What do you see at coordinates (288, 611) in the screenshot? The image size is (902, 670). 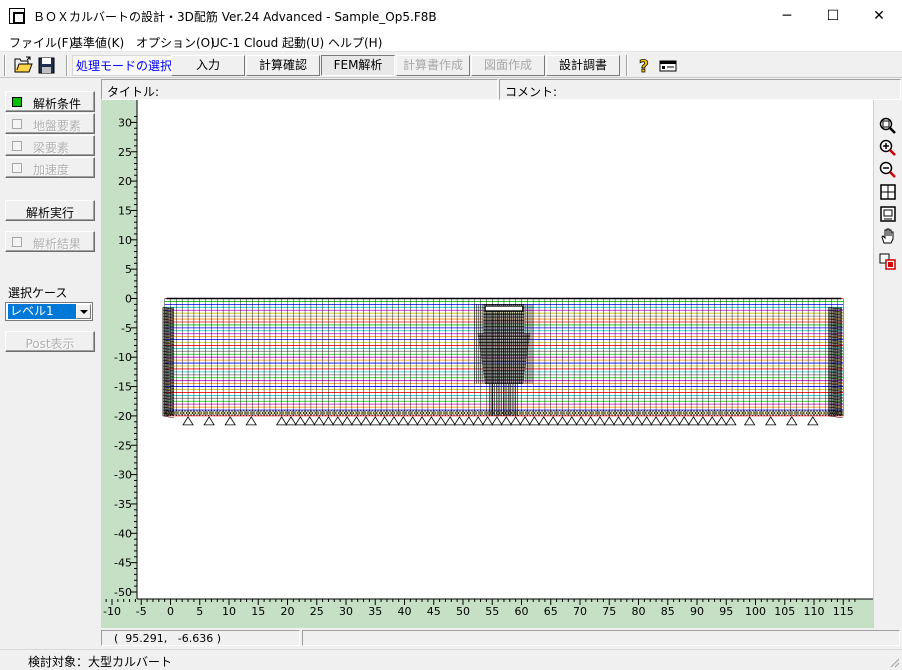 I see `x-tick-label: 20` at bounding box center [288, 611].